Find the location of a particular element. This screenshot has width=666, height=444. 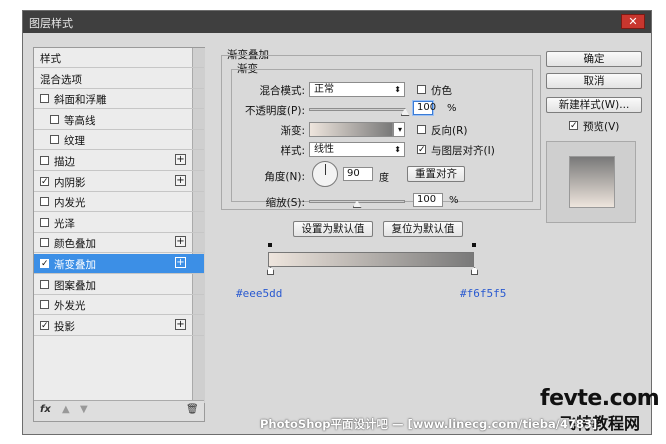

style-preview is located at coordinates (591, 182).